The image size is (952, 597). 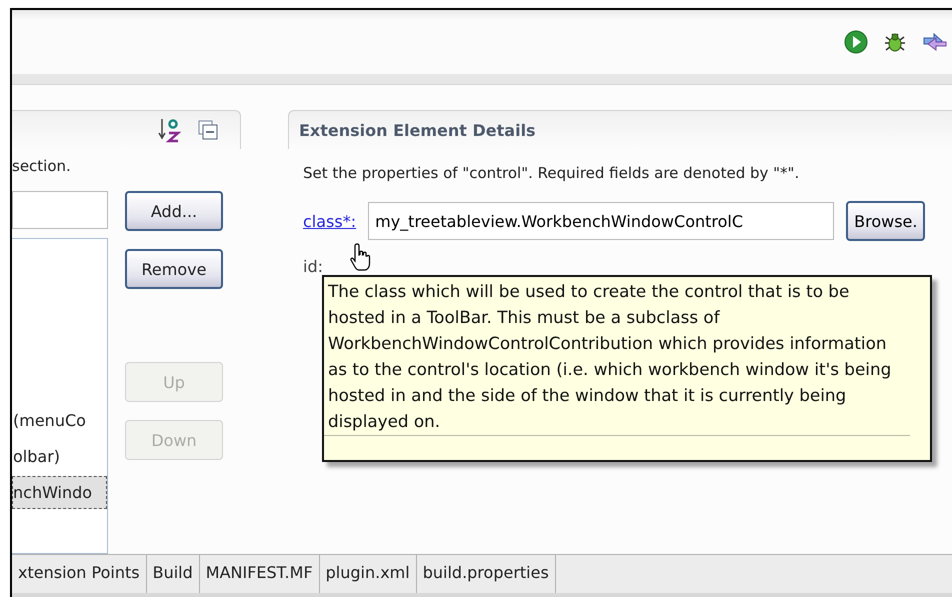 What do you see at coordinates (42, 167) in the screenshot?
I see `section-description: section.` at bounding box center [42, 167].